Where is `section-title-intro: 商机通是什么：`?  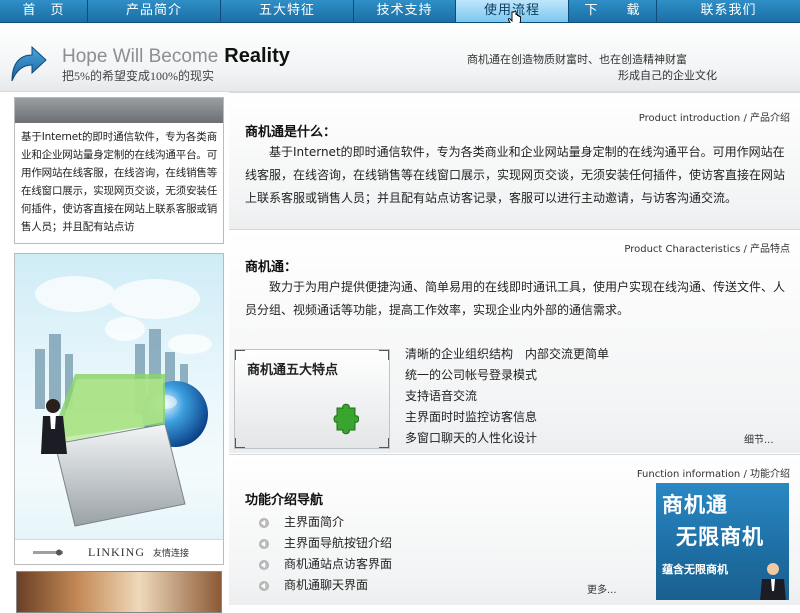 section-title-intro: 商机通是什么： is located at coordinates (291, 132).